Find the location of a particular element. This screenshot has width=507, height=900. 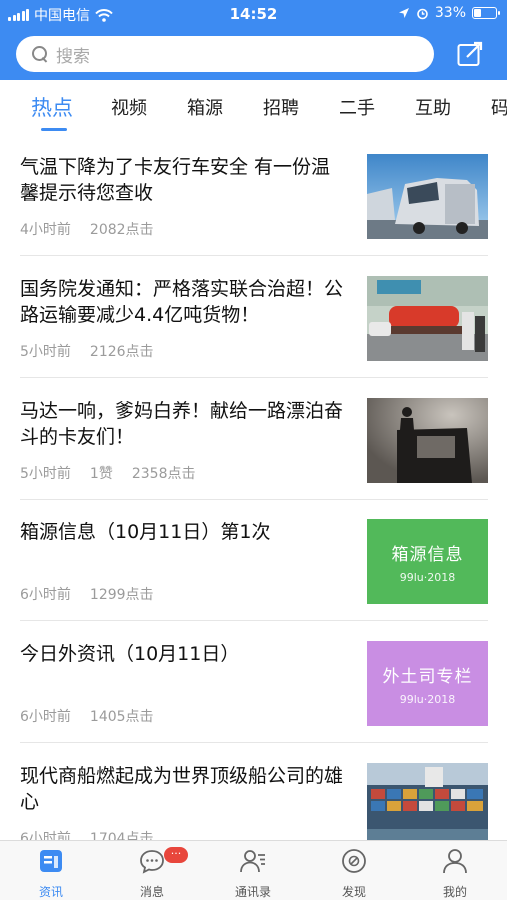

battery-level is located at coordinates (477, 13).